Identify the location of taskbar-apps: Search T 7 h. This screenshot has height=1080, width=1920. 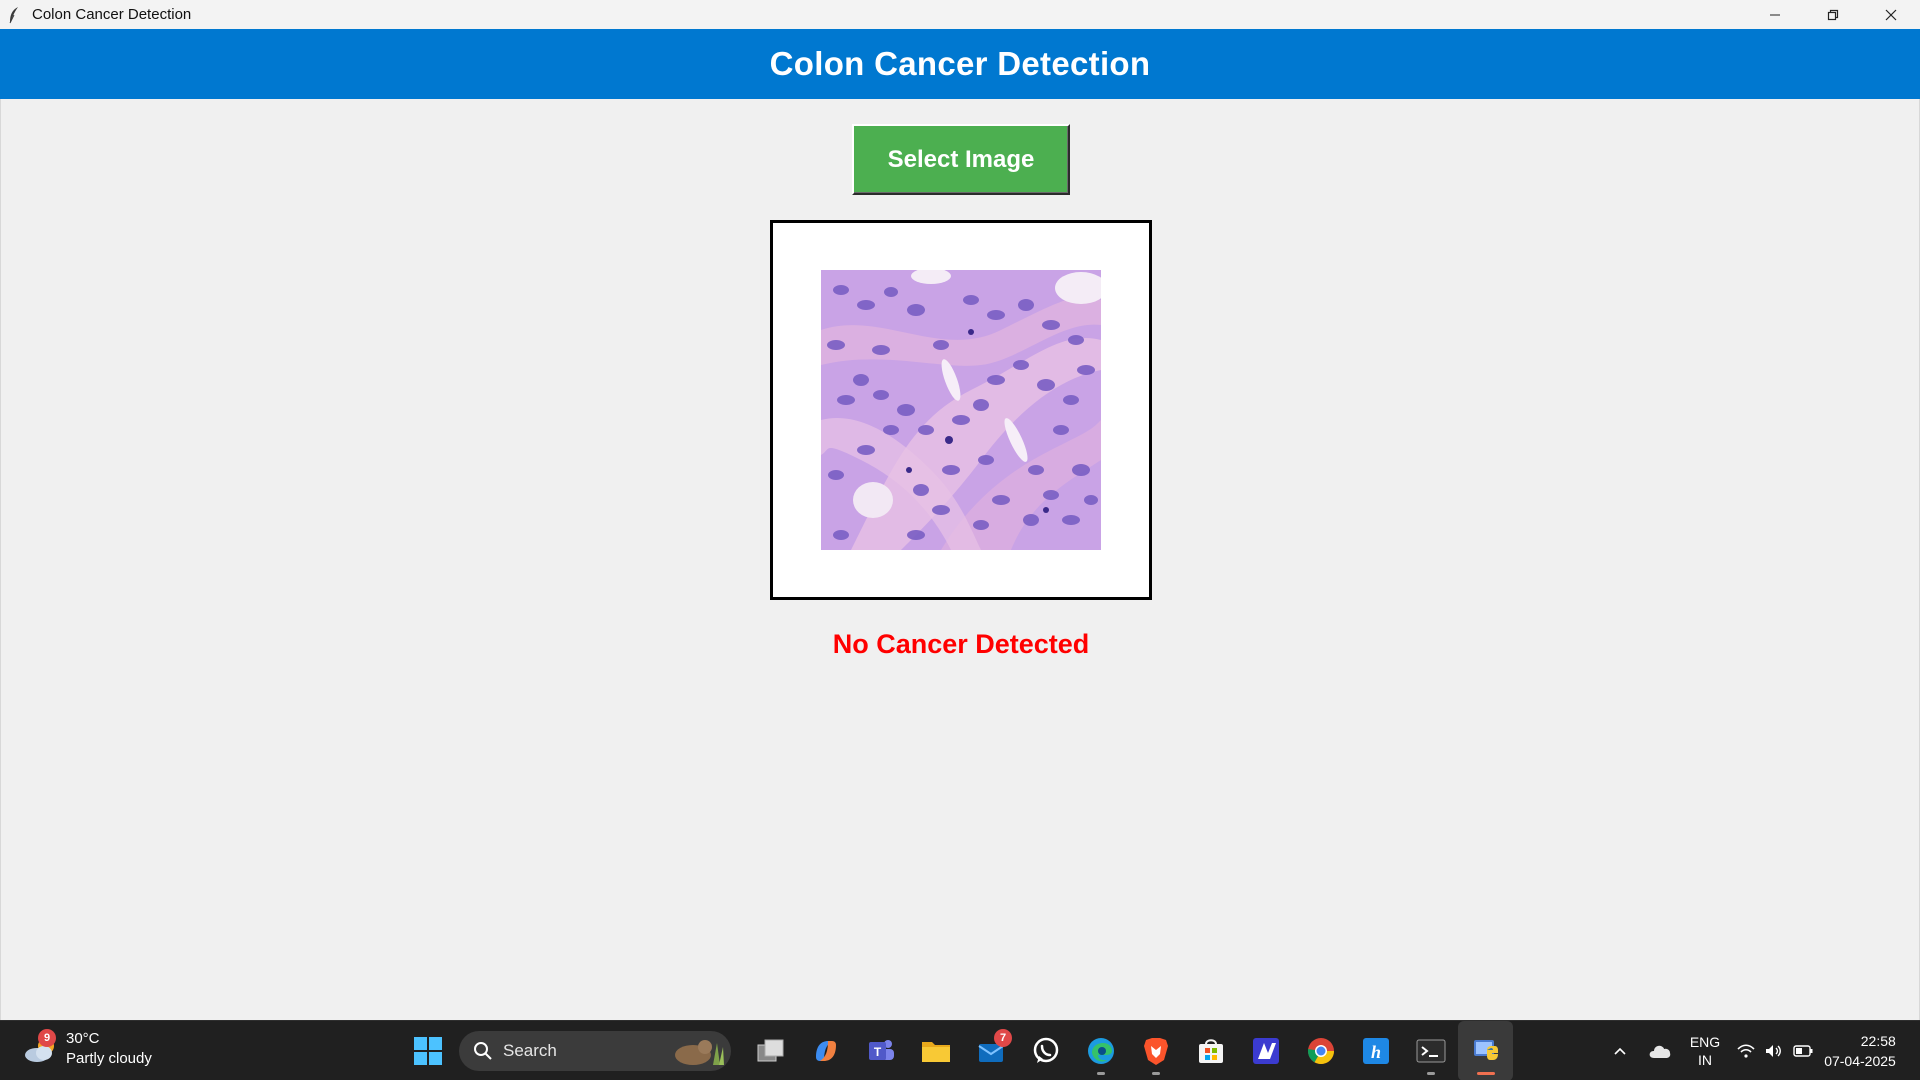
(956, 1050).